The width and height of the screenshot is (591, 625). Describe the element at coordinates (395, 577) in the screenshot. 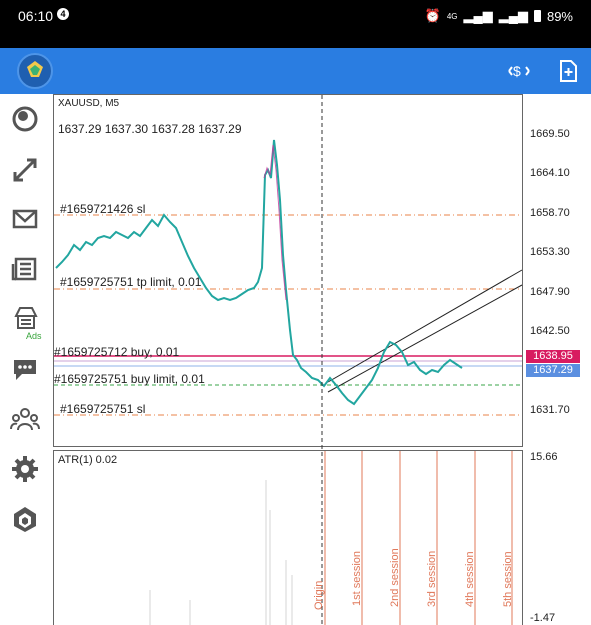

I see `session-label-2: 2nd session` at that location.